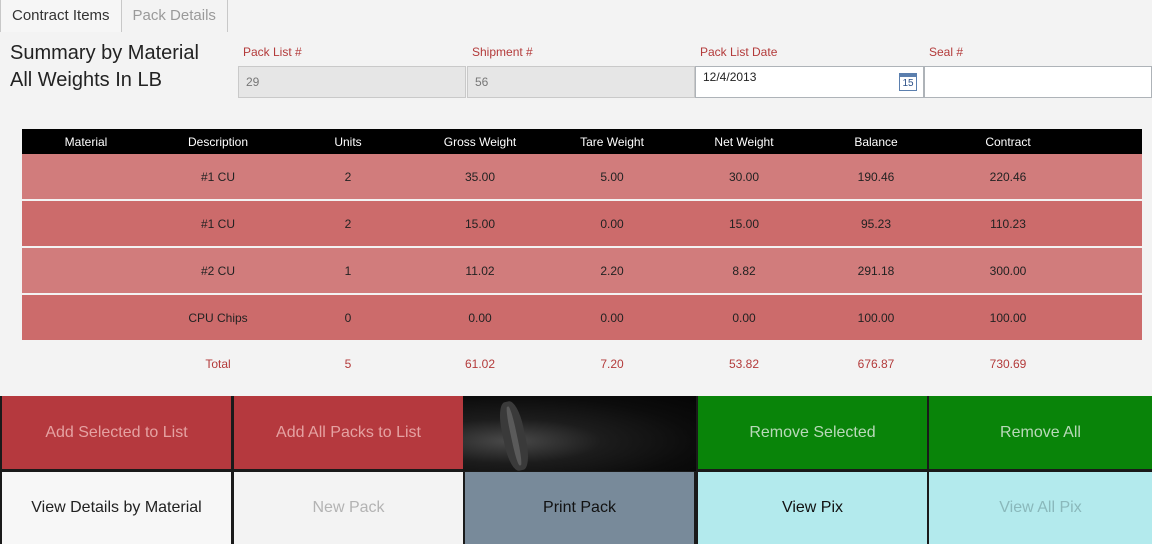 The height and width of the screenshot is (544, 1152). Describe the element at coordinates (352, 82) in the screenshot. I see `pack-list-field` at that location.